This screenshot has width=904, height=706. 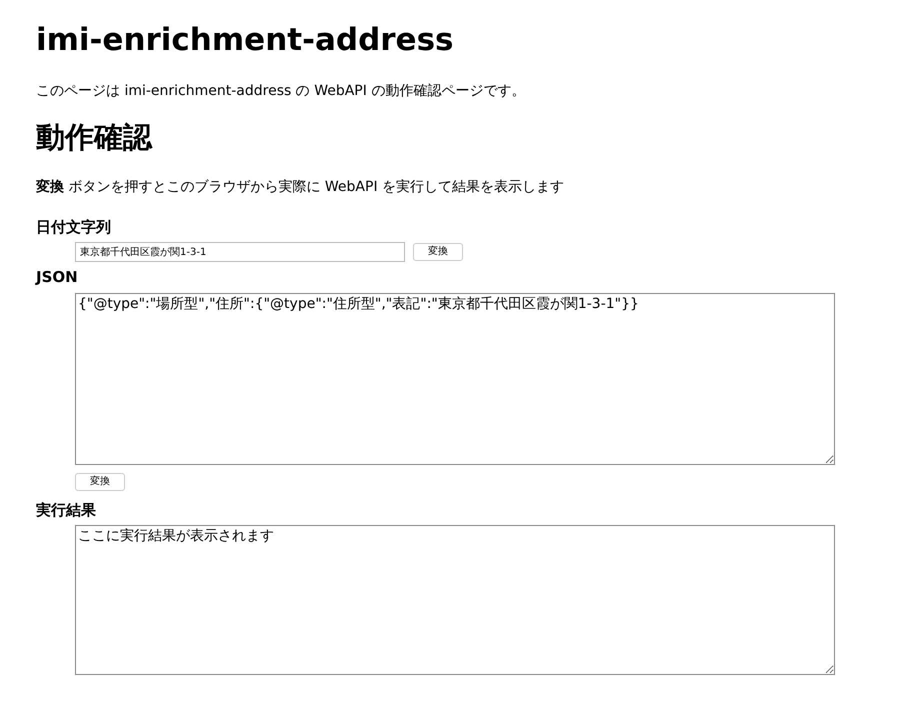 What do you see at coordinates (66, 510) in the screenshot?
I see `field-label: 実行結果` at bounding box center [66, 510].